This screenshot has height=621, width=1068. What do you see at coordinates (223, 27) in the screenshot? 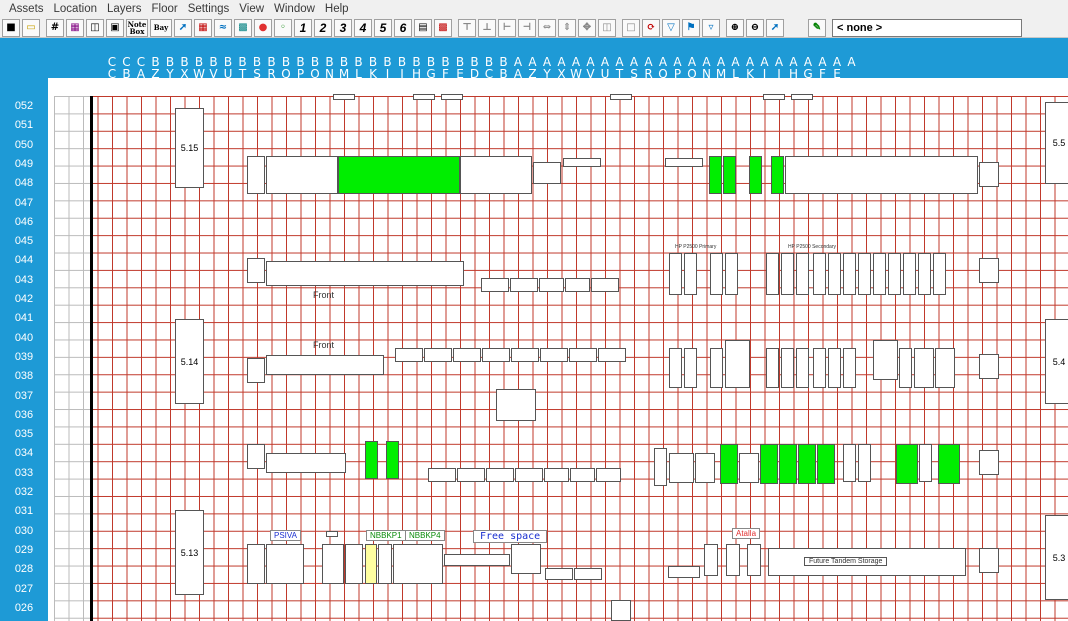
I see `cable-icon: ≈` at bounding box center [223, 27].